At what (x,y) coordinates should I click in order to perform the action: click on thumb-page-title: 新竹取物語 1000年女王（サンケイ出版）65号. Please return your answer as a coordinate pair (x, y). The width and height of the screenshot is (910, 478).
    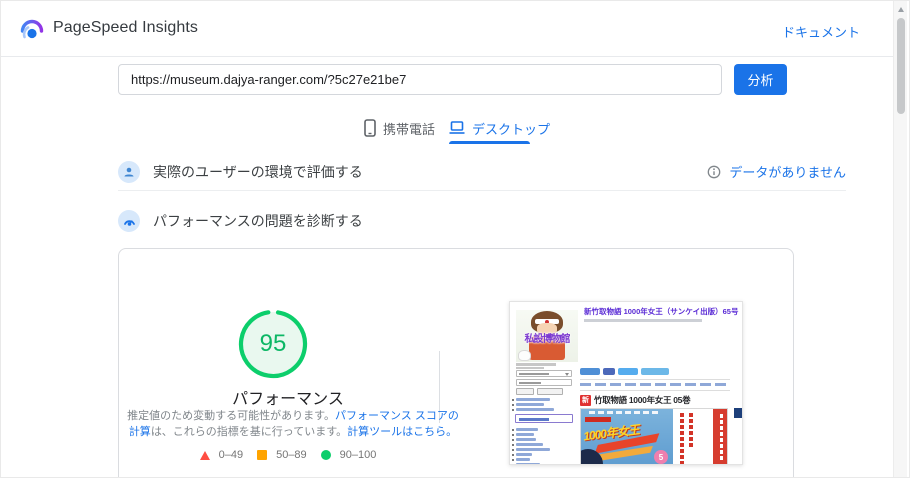
    Looking at the image, I should click on (661, 311).